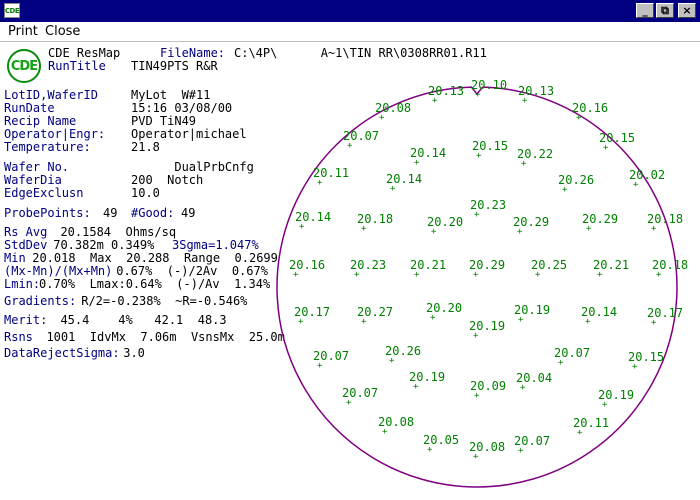  Describe the element at coordinates (375, 316) in the screenshot. I see `wafer-site-value: 20.27 +` at that location.